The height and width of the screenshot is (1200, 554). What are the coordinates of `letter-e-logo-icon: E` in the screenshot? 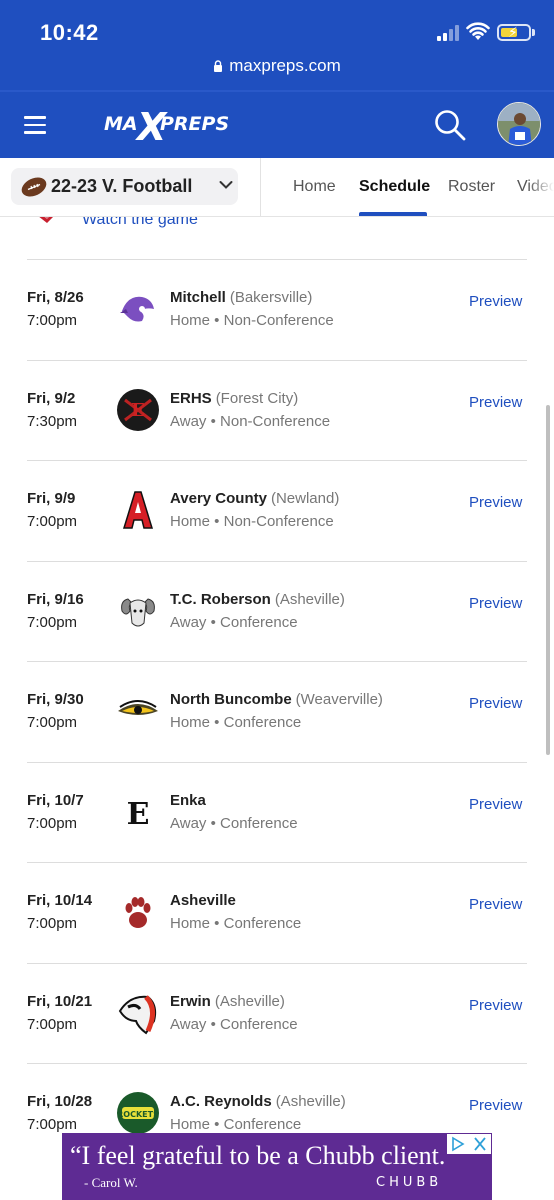 It's located at (138, 812).